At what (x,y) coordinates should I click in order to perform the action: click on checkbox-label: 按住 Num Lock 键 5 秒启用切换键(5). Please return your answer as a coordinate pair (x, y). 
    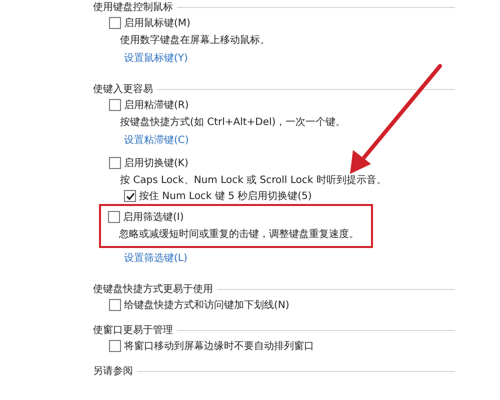
    Looking at the image, I should click on (225, 196).